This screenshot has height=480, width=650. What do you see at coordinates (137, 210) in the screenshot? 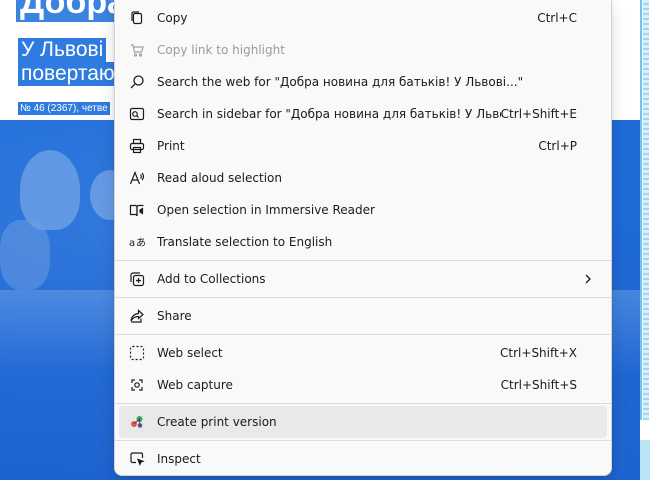
I see `immersive-reader-icon` at bounding box center [137, 210].